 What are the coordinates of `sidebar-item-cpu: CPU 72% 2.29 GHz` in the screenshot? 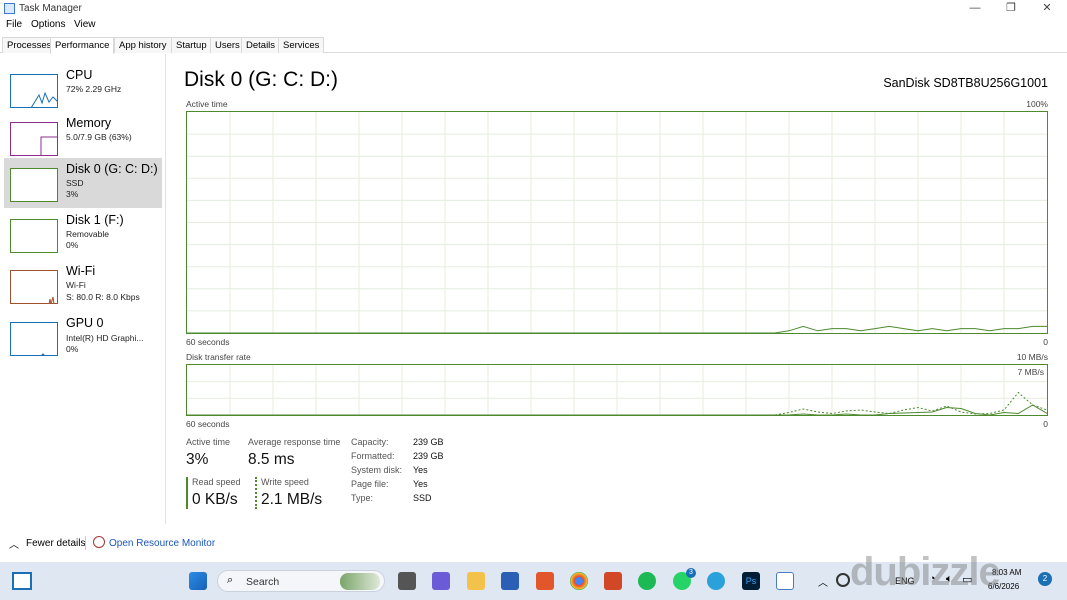 It's located at (83, 89).